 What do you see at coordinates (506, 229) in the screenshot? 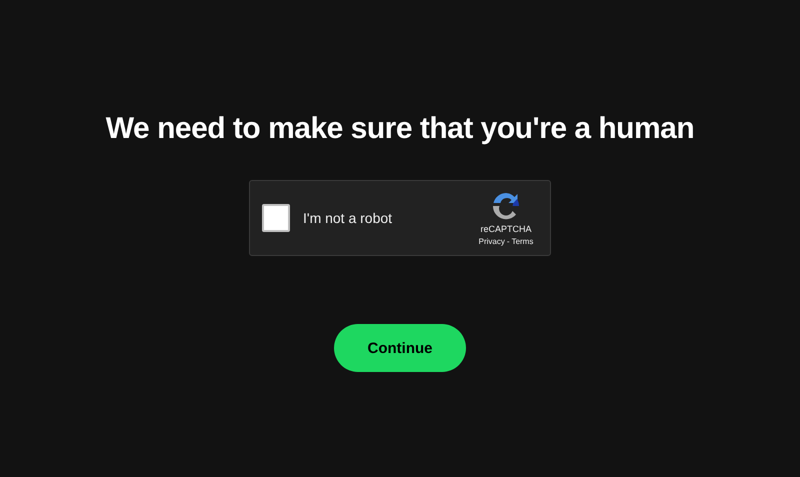
I see `recaptcha-brand: reCAPTCHA` at bounding box center [506, 229].